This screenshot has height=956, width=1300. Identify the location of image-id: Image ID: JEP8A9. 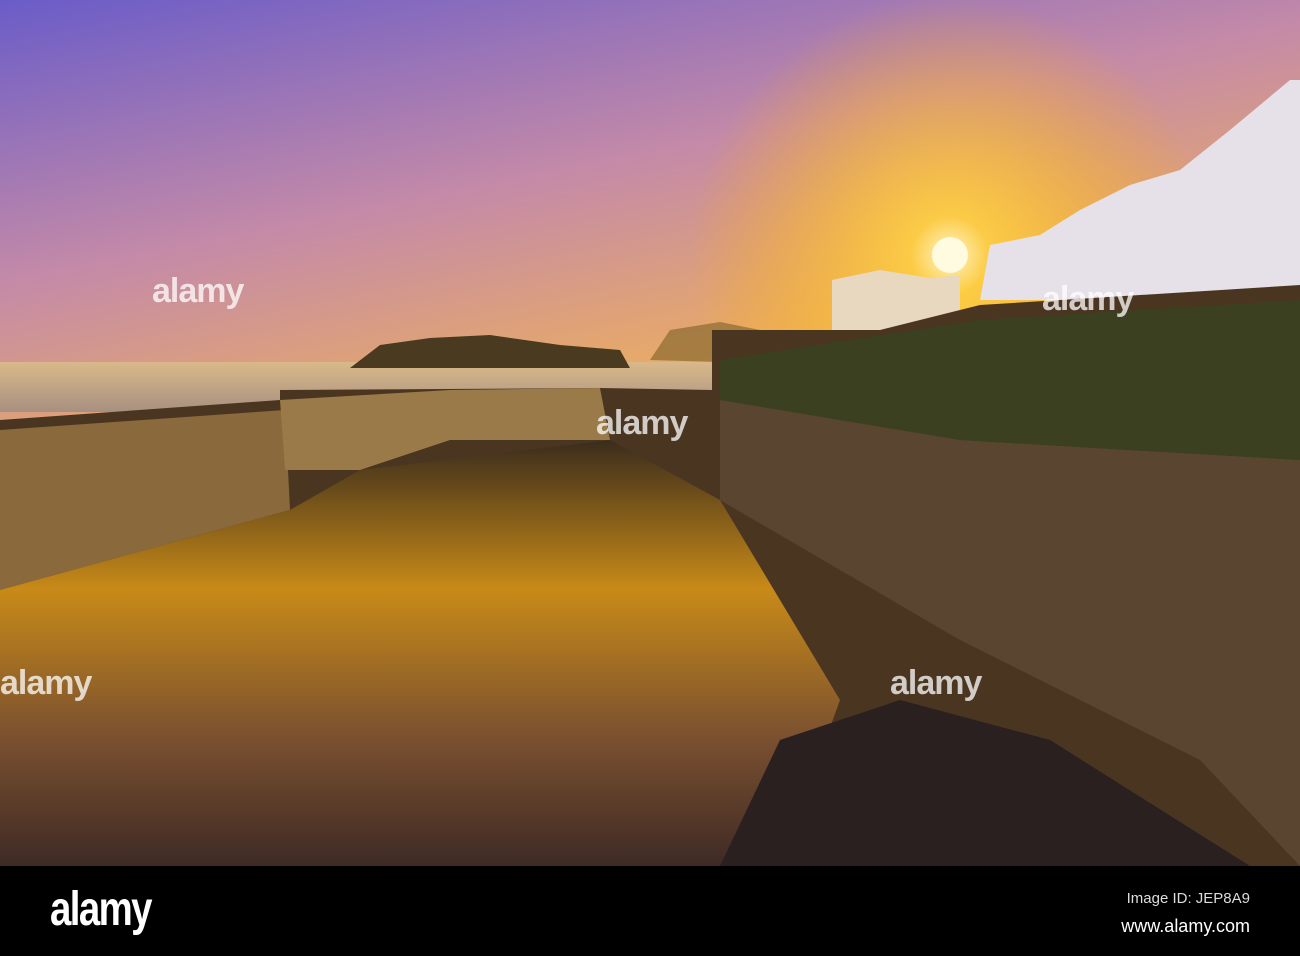
(1188, 898).